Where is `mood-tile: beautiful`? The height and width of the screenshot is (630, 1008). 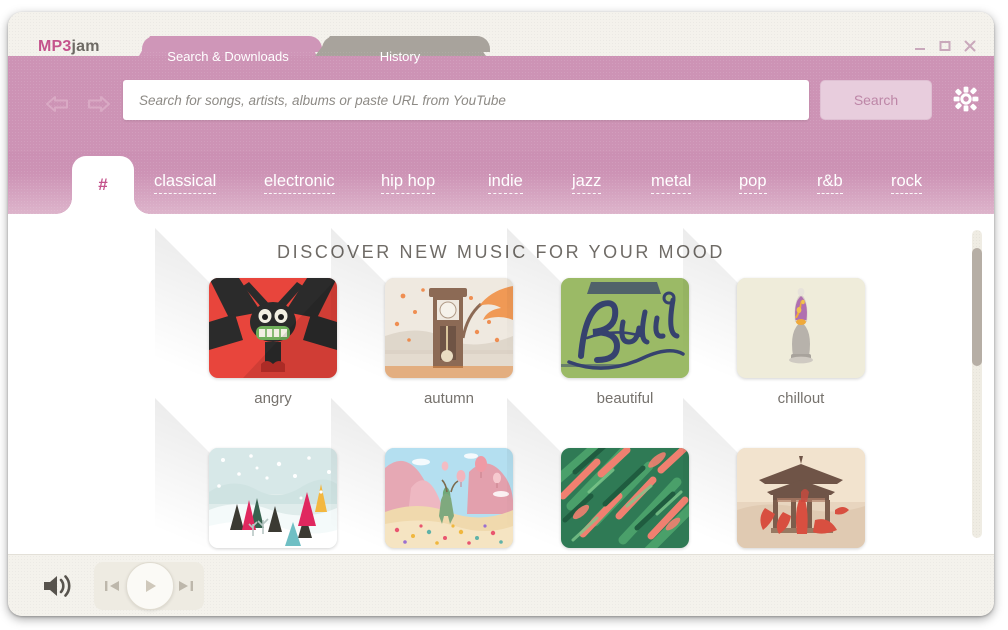
mood-tile: beautiful is located at coordinates (598, 331).